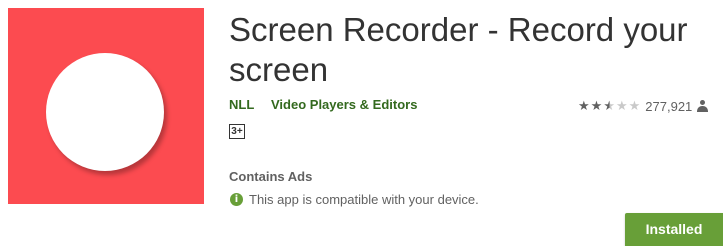 The image size is (723, 246). I want to click on star-half-icon: ★, so click(609, 105).